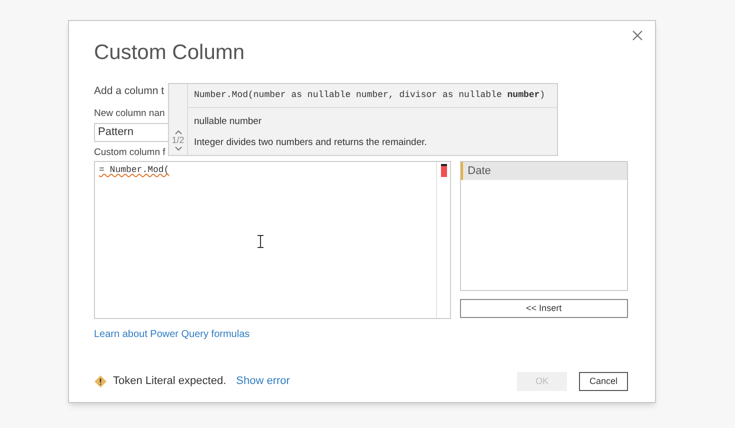  I want to click on column-list-item: Date, so click(543, 171).